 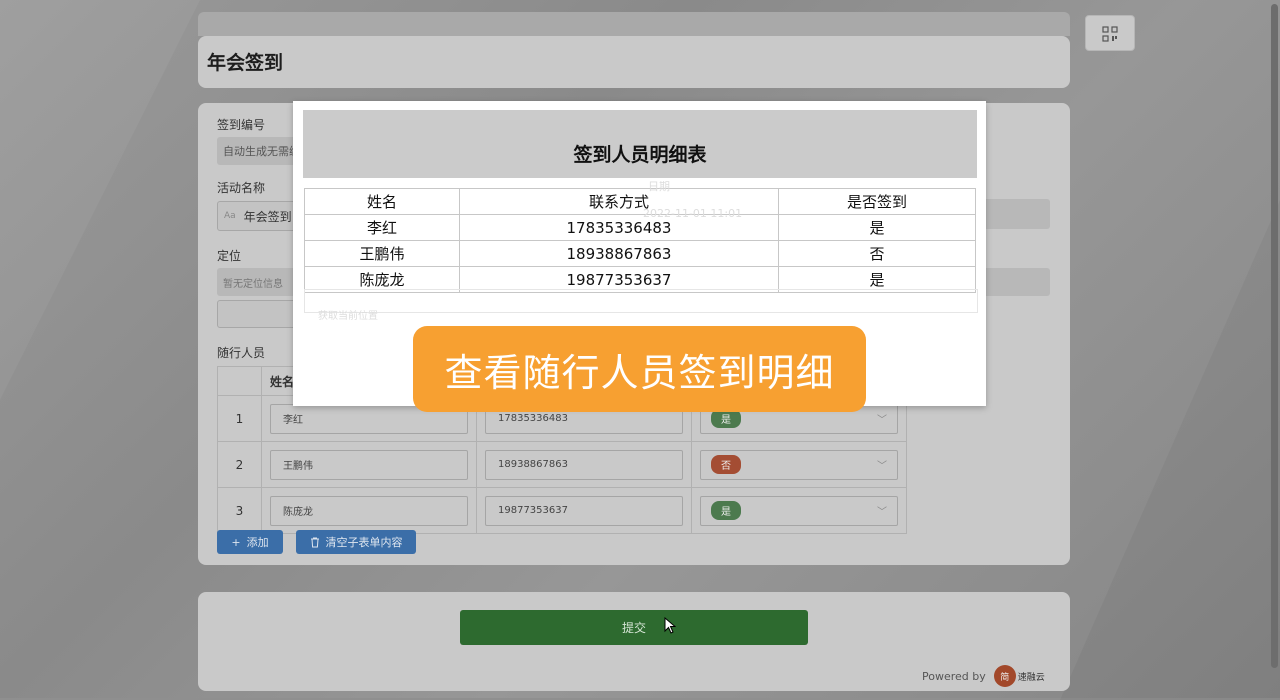 I want to click on index-header, so click(x=239, y=381).